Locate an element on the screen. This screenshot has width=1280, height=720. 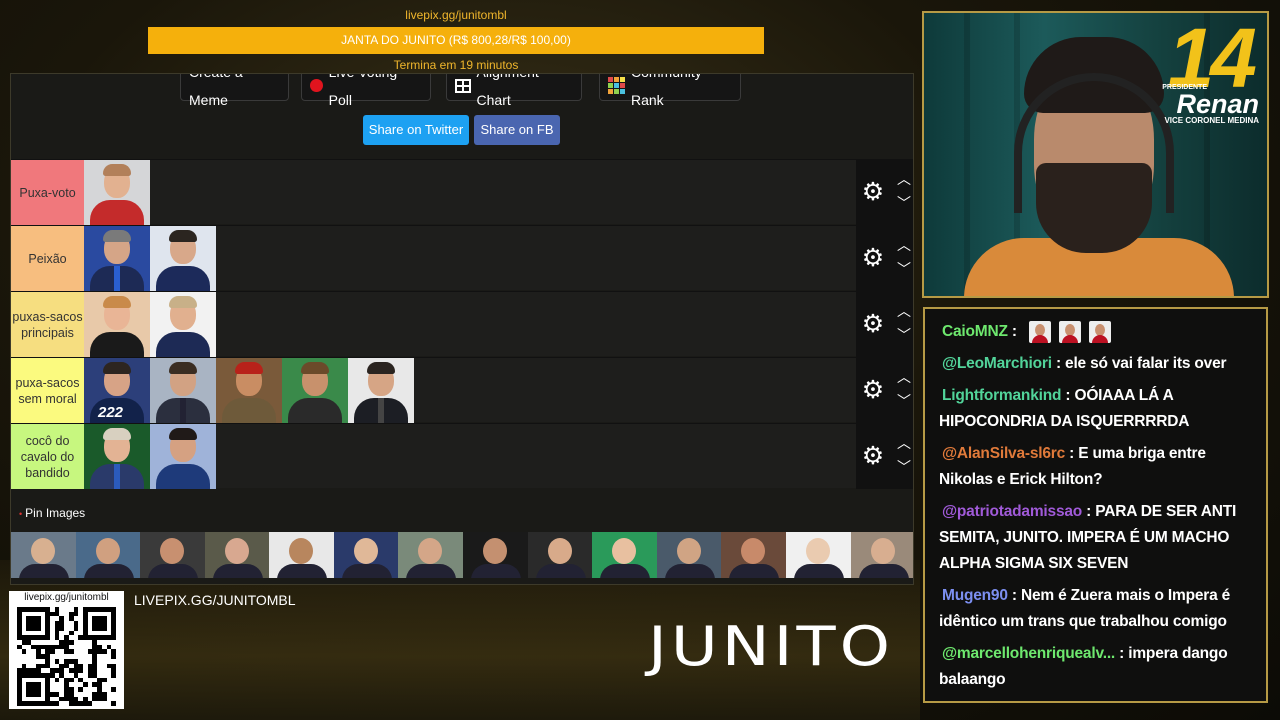
tier-row: Peixão ⚙ ︿ ﹀ is located at coordinates (462, 258).